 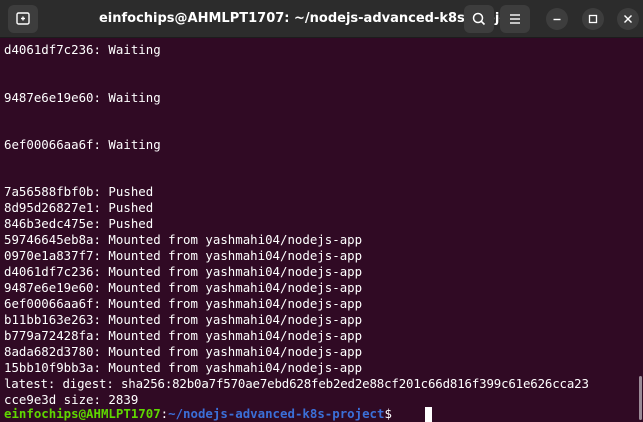 I want to click on hamburger-menu-icon, so click(x=515, y=19).